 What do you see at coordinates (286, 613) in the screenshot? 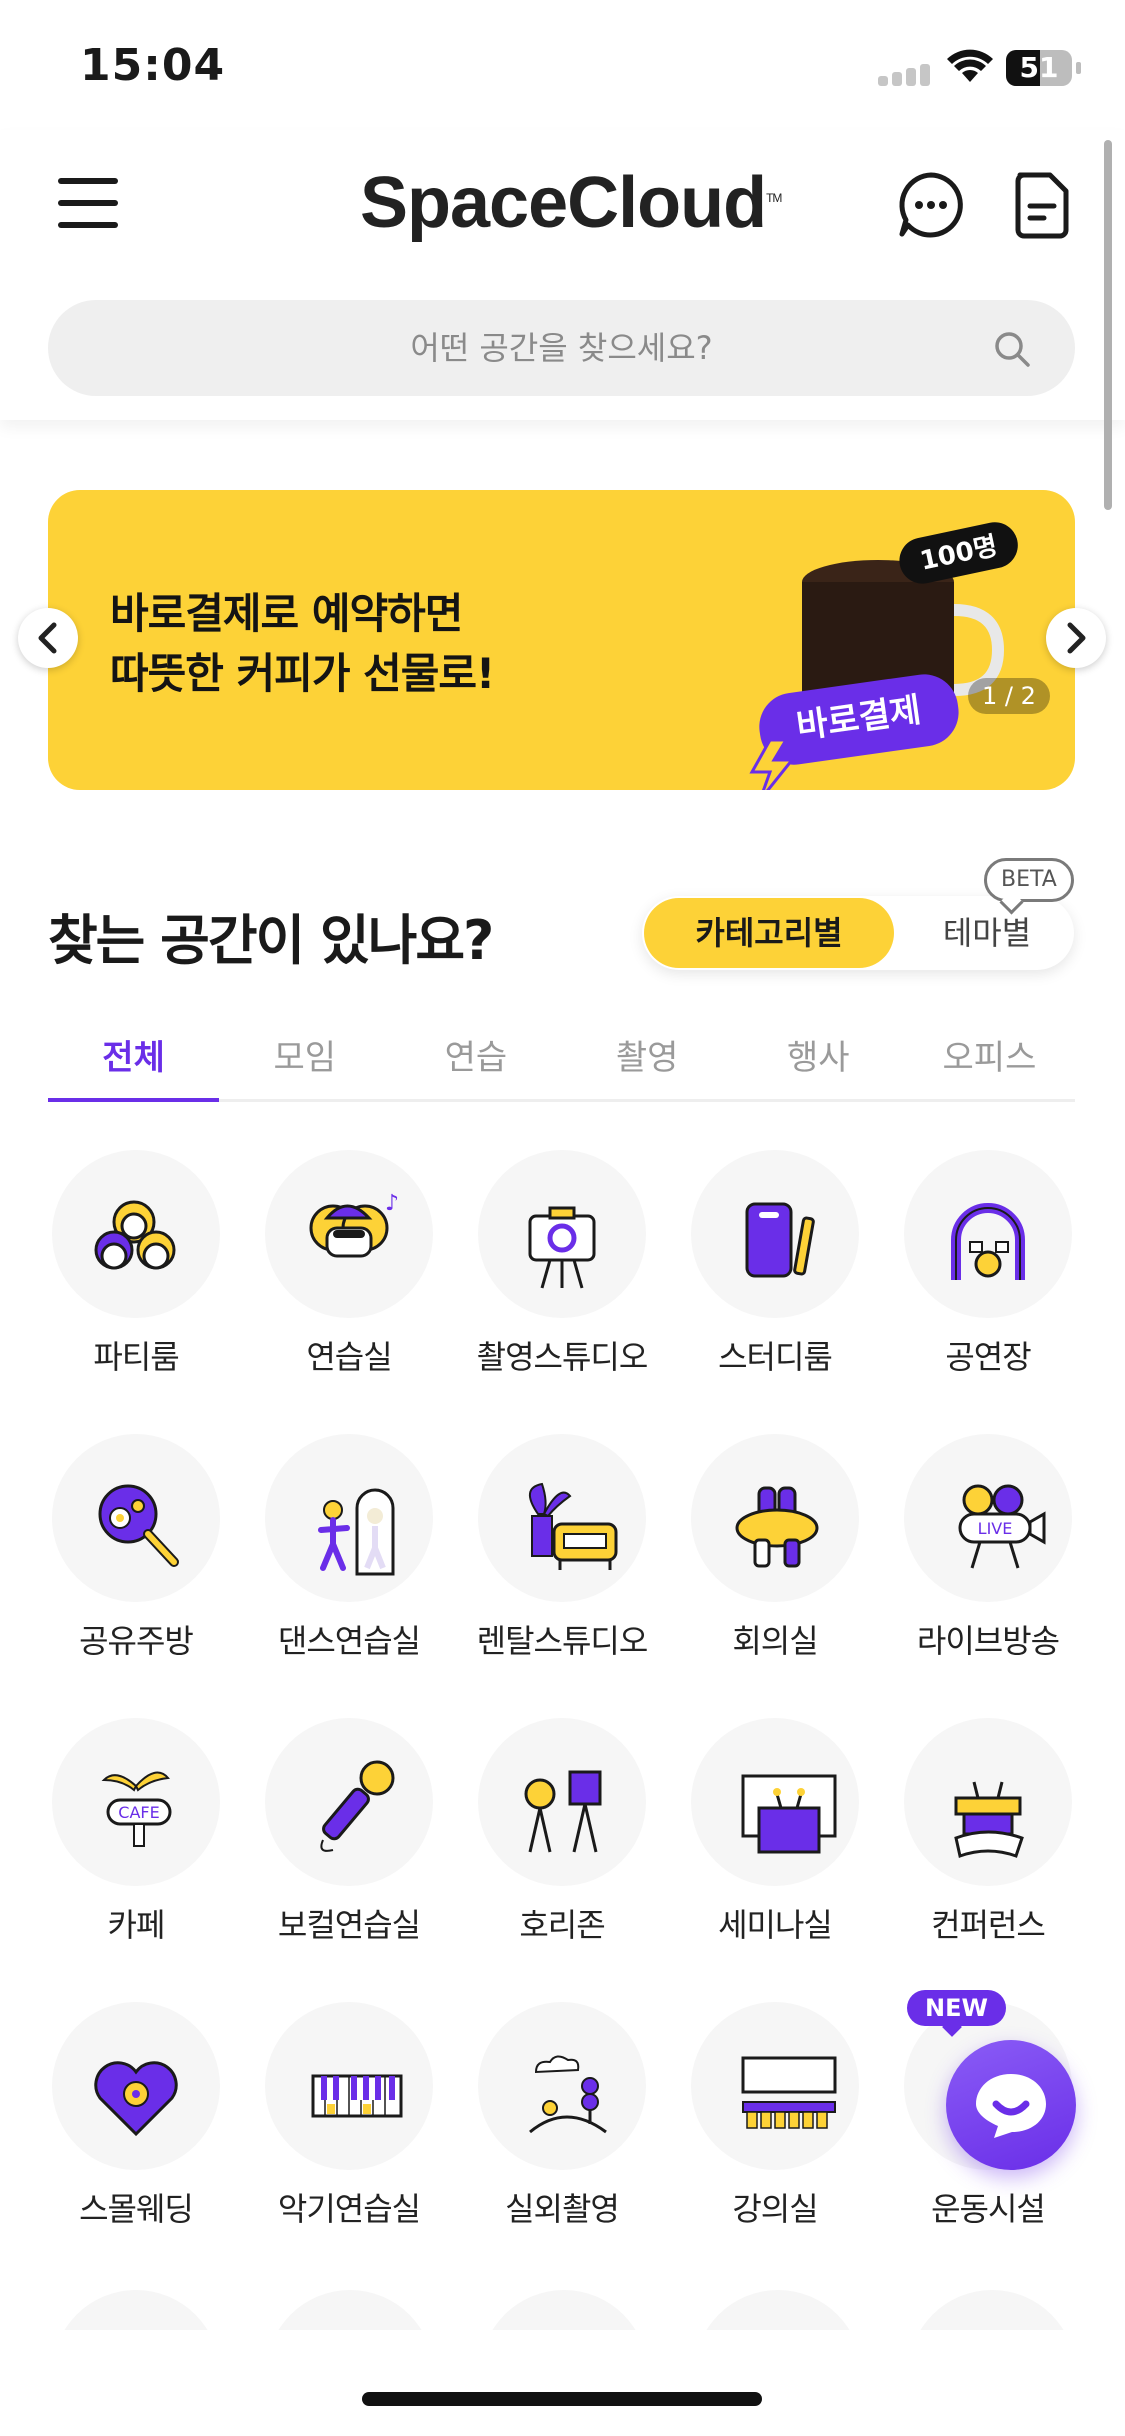
I see `banner-line-1: 바로결제로 예약하면` at bounding box center [286, 613].